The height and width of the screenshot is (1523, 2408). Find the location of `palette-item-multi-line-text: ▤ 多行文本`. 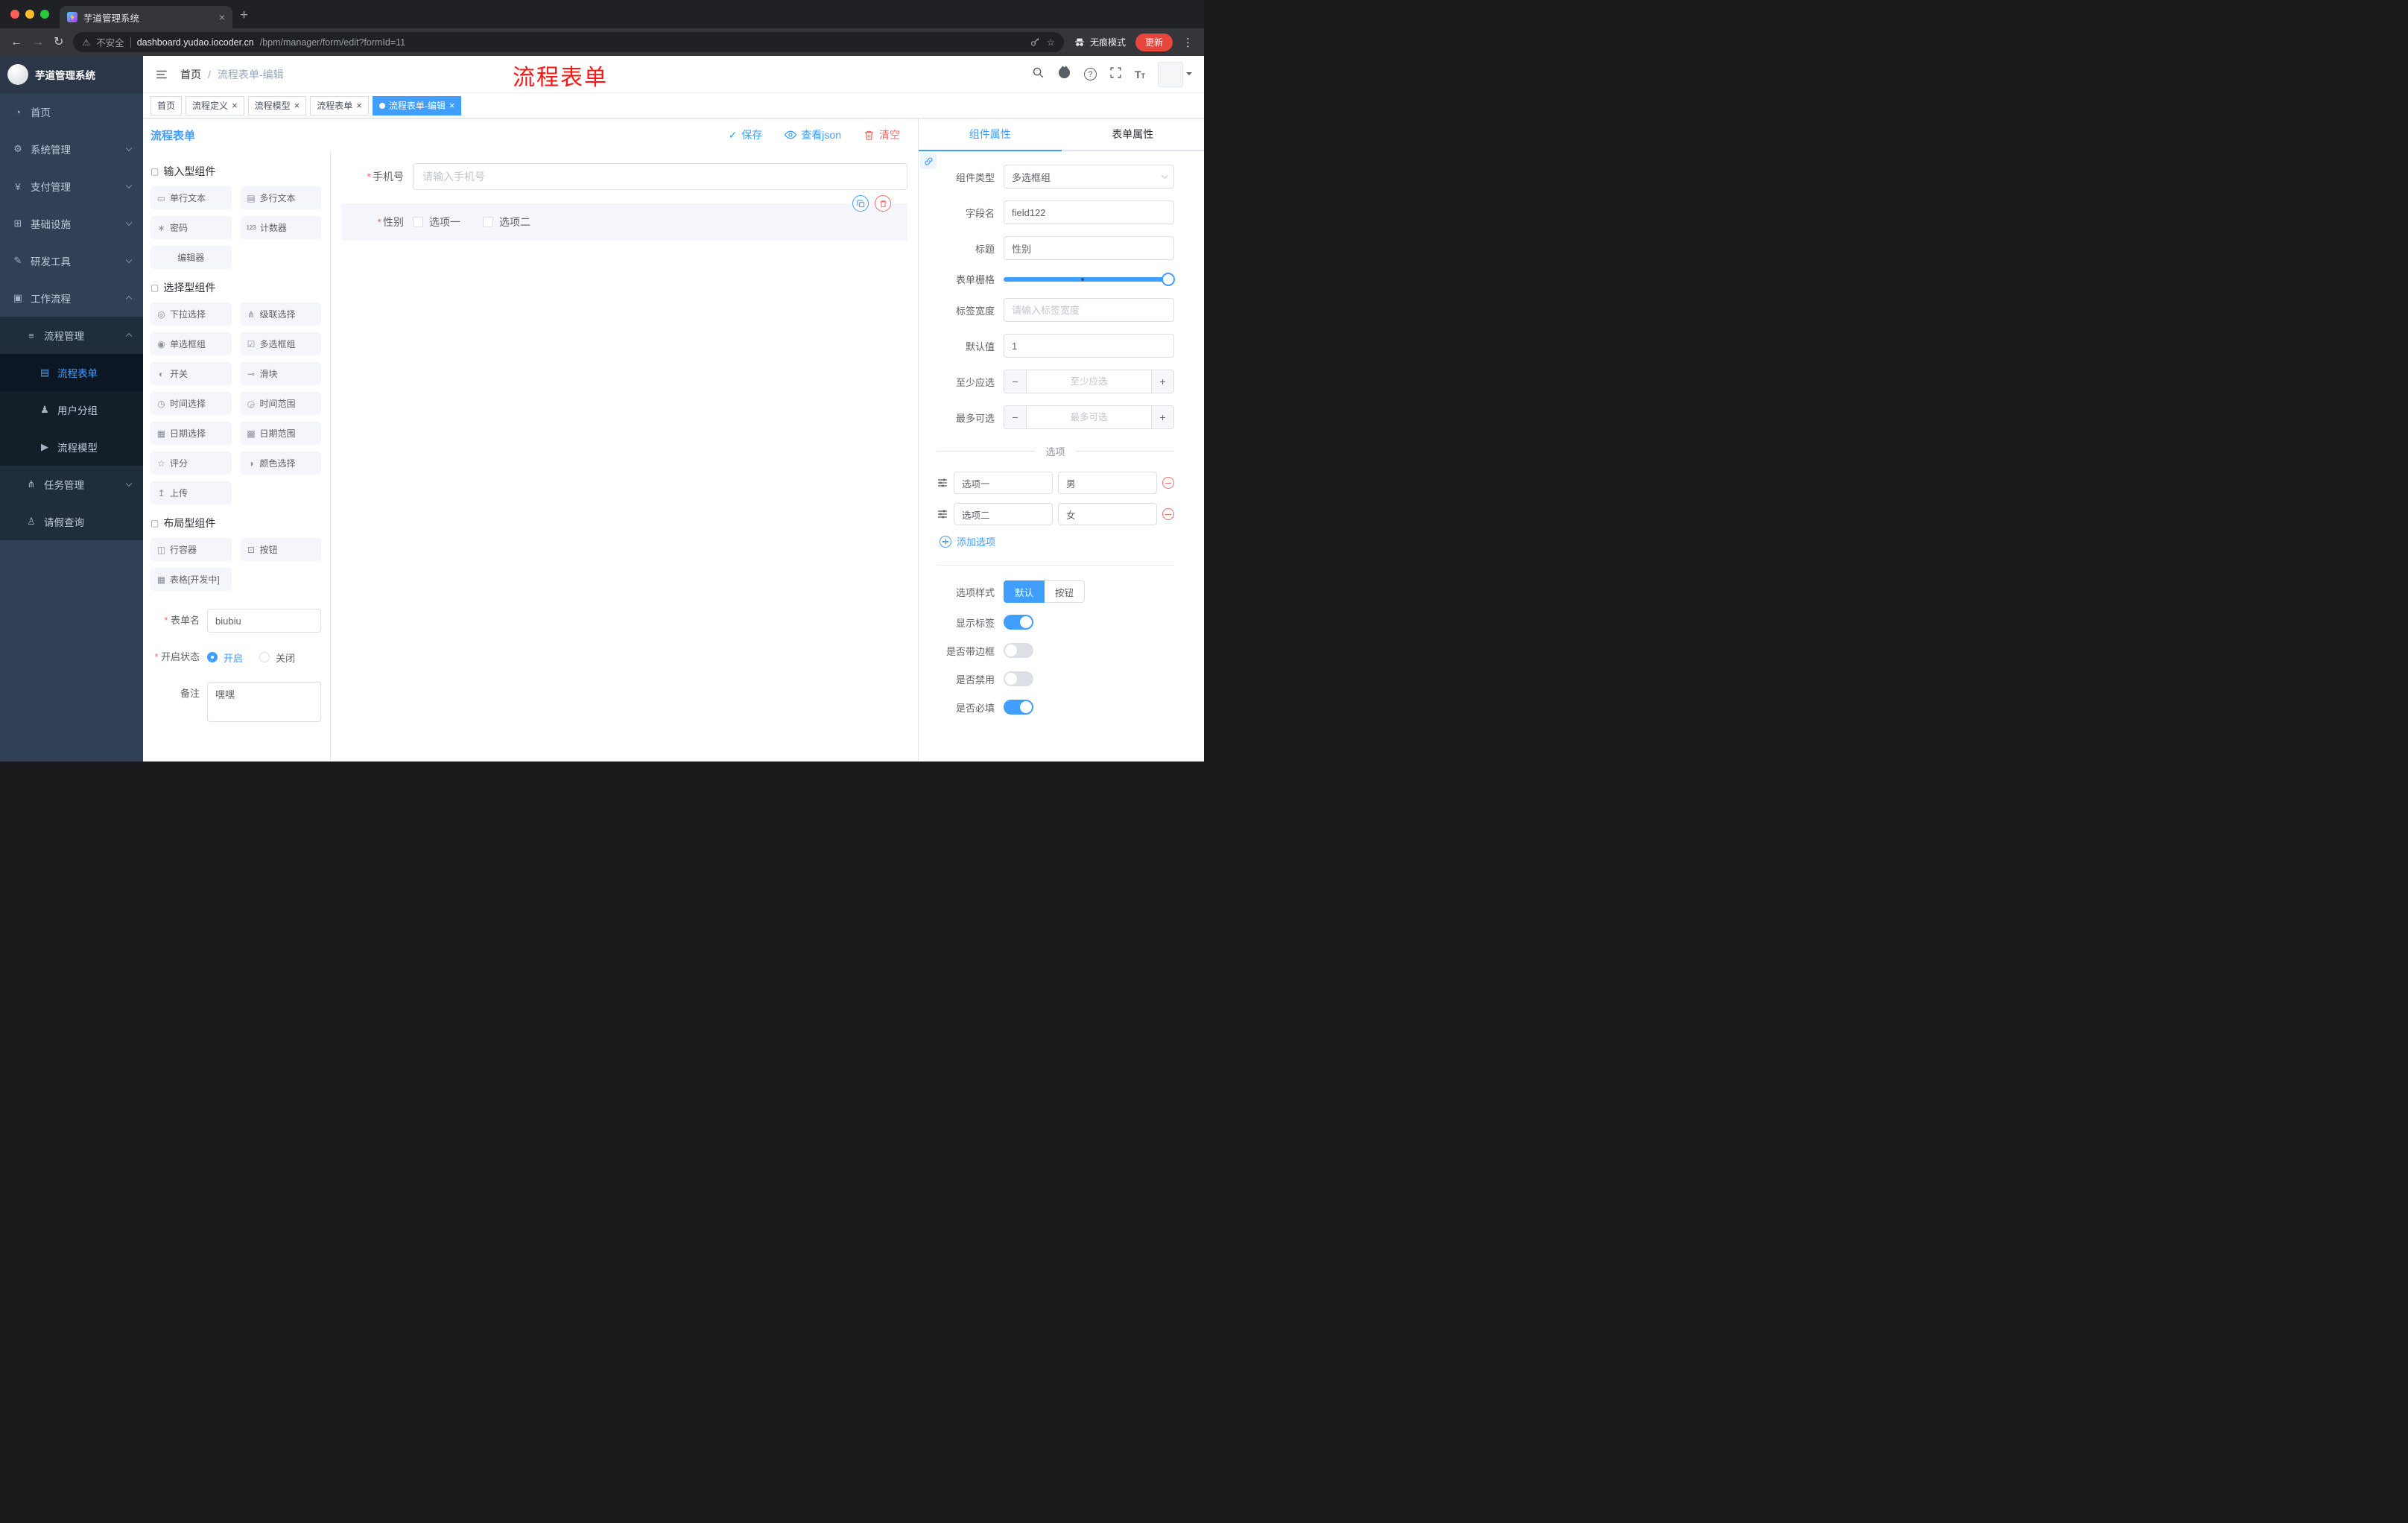

palette-item-multi-line-text: ▤ 多行文本 is located at coordinates (280, 197).